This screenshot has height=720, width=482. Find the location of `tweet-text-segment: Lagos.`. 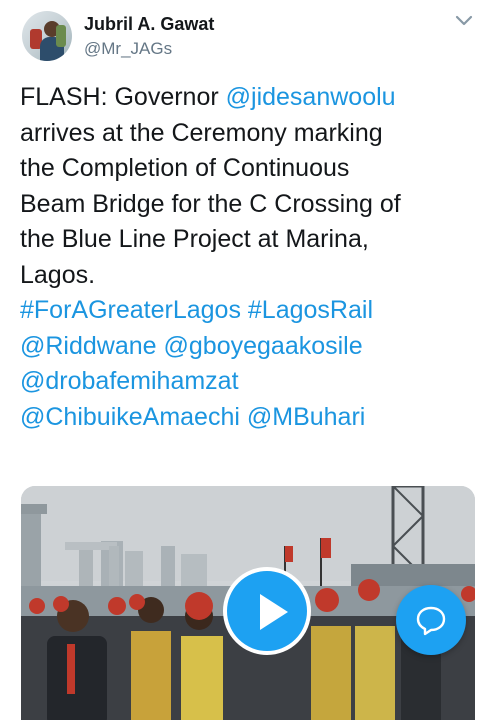

tweet-text-segment: Lagos. is located at coordinates (58, 274).